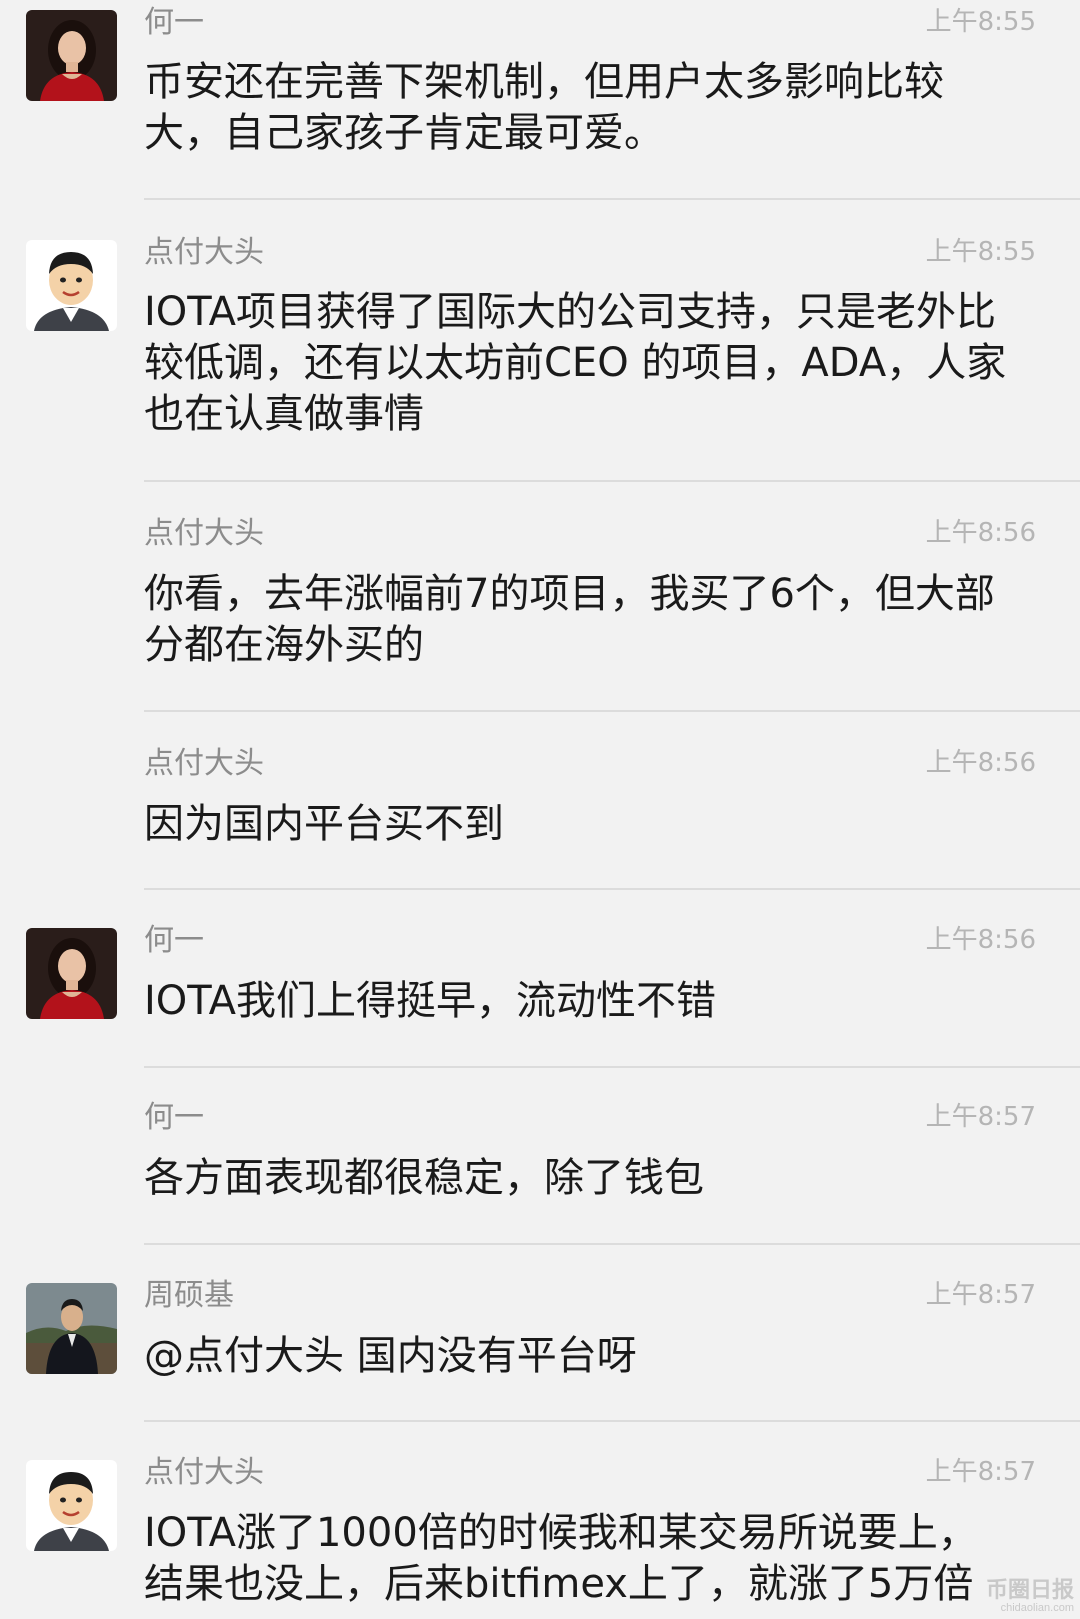 The image size is (1080, 1619). I want to click on avatar-man-photo, so click(71, 1328).